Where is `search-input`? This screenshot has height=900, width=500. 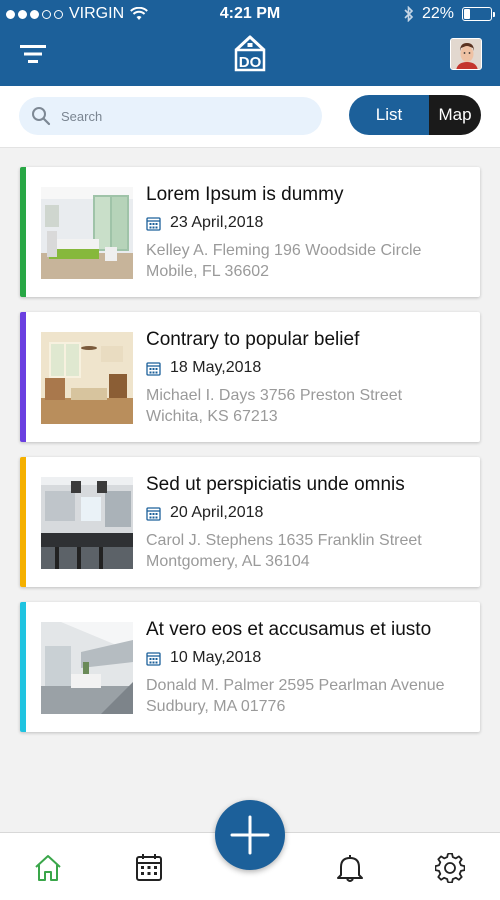
search-input is located at coordinates (186, 116).